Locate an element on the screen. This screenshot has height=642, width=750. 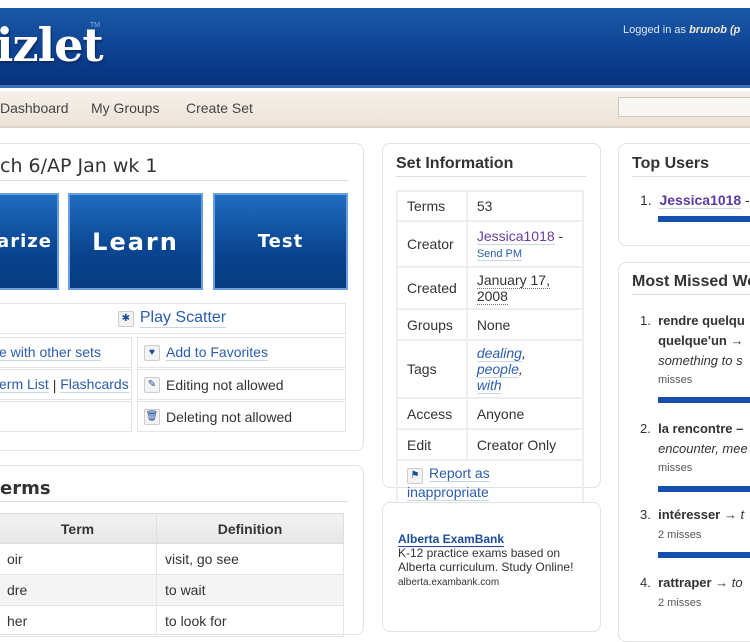
nav-create-set: Create Set is located at coordinates (219, 108).